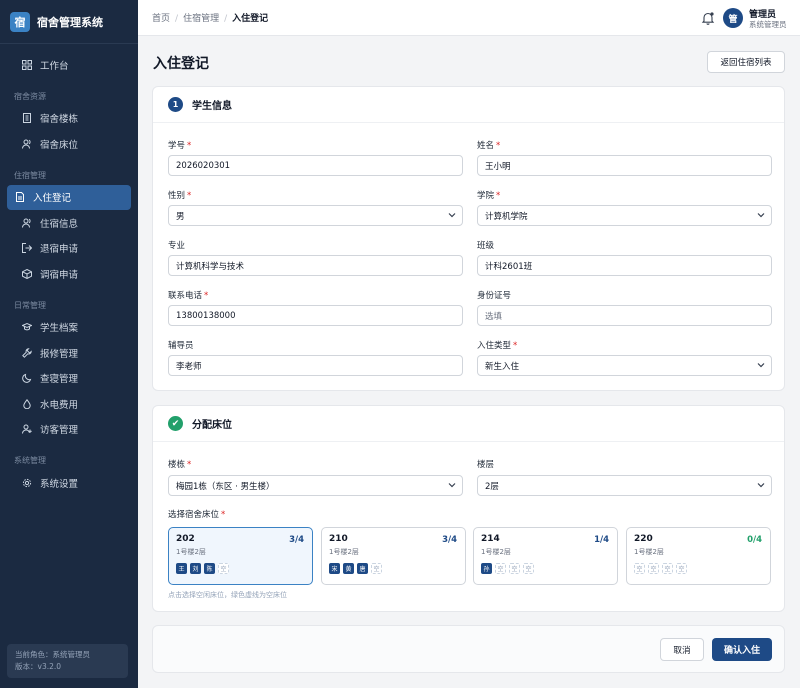 The height and width of the screenshot is (688, 800). What do you see at coordinates (59, 380) in the screenshot?
I see `sidebar-item-label: 查寝管理` at bounding box center [59, 380].